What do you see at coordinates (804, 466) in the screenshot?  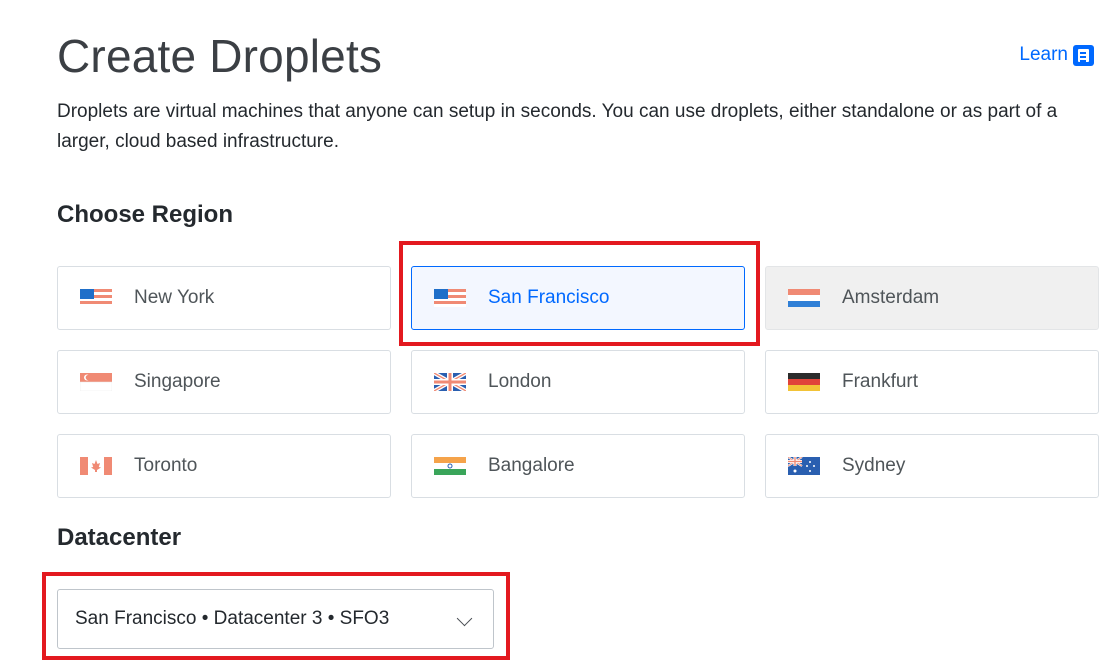 I see `australia-flag-icon` at bounding box center [804, 466].